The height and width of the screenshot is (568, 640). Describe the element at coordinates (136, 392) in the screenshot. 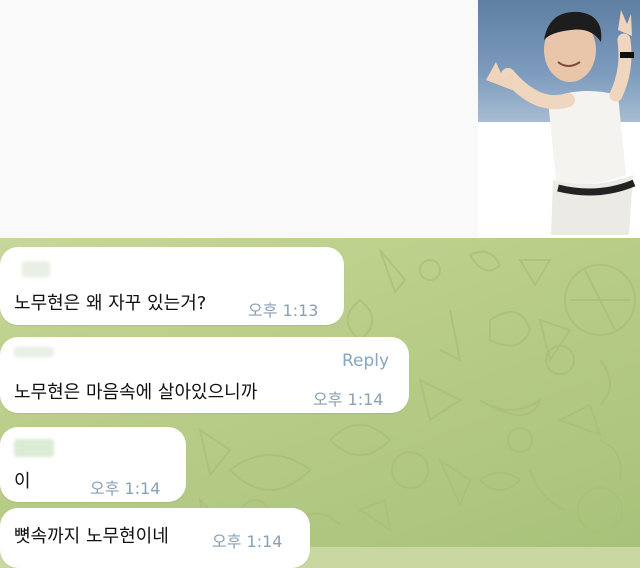

I see `message-text: 노무현은 마음속에 살아있으니까` at that location.